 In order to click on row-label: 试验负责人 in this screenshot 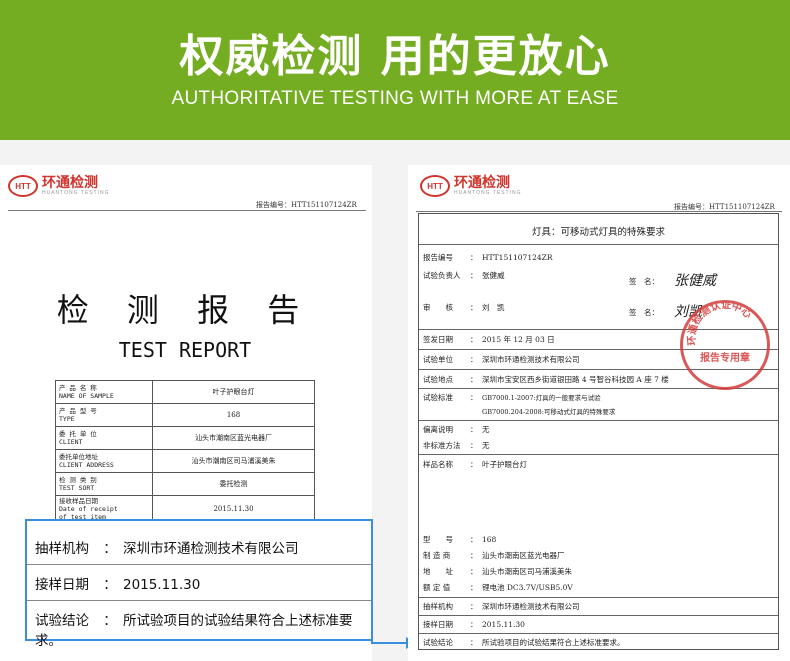, I will do `click(442, 275)`.